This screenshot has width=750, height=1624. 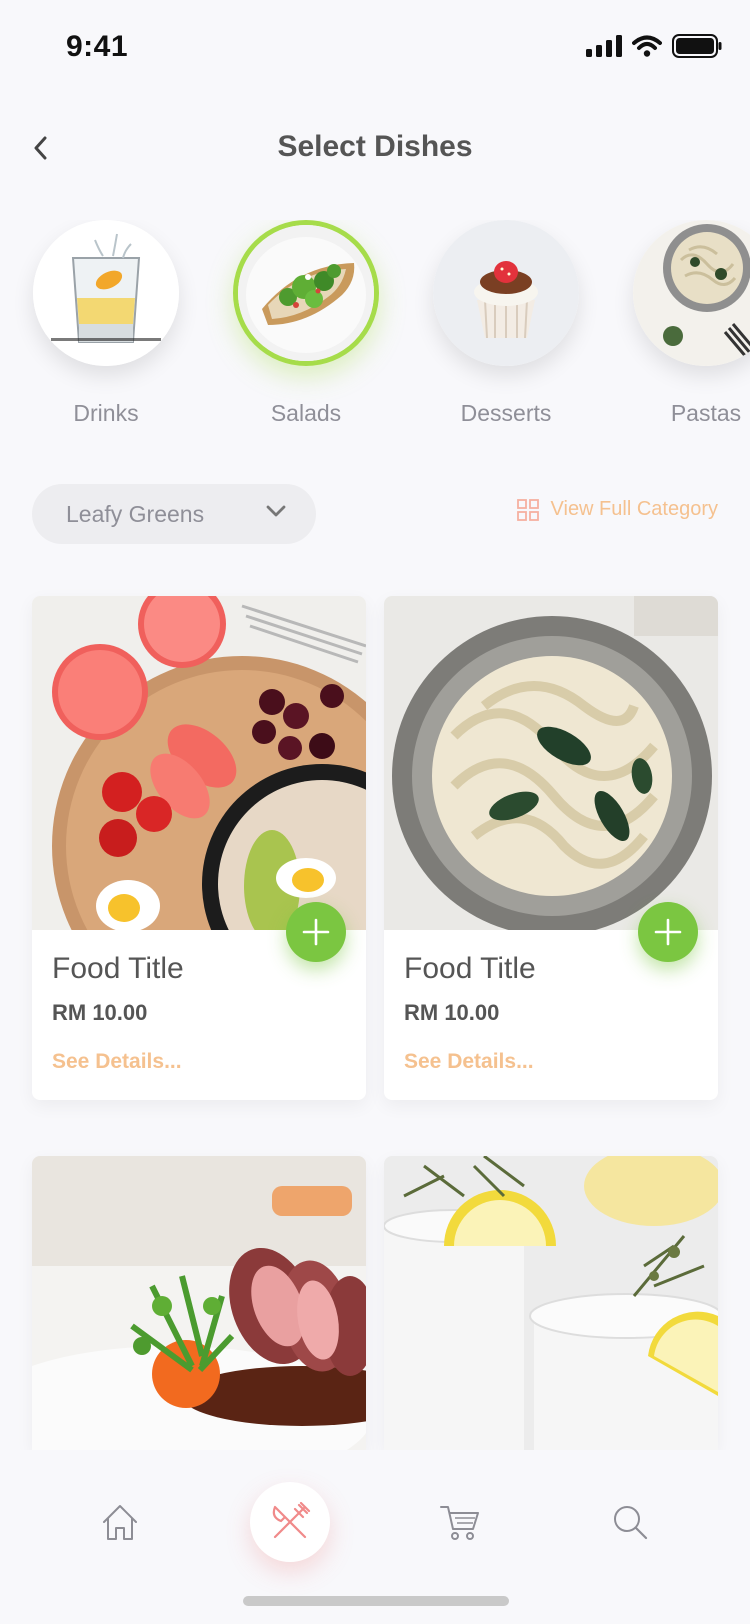 I want to click on category-desserts: Desserts, so click(x=506, y=323).